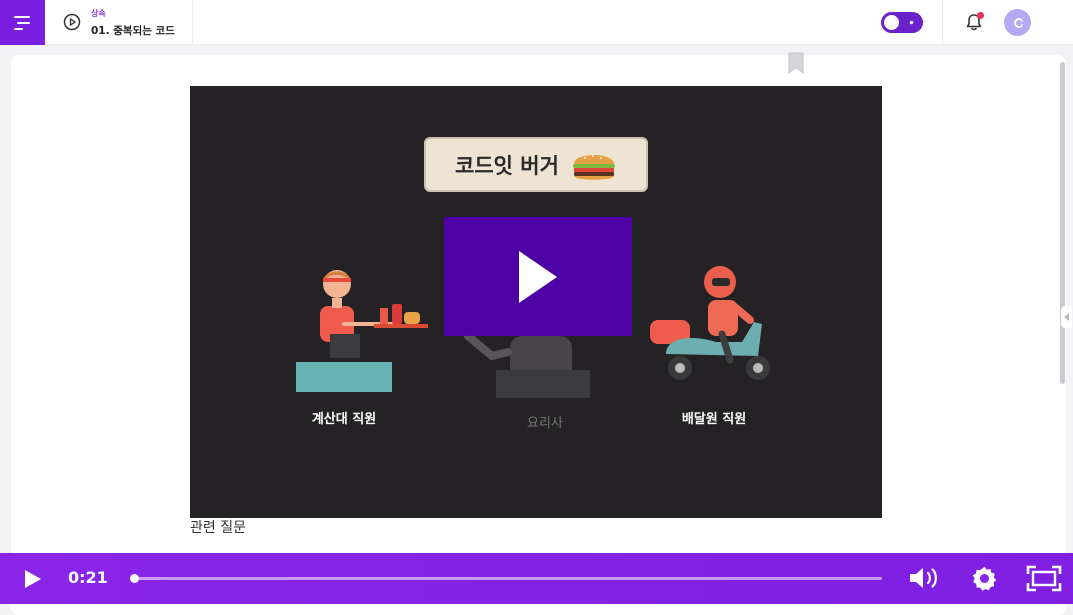 The height and width of the screenshot is (615, 1073). I want to click on toggle-knob, so click(891, 22).